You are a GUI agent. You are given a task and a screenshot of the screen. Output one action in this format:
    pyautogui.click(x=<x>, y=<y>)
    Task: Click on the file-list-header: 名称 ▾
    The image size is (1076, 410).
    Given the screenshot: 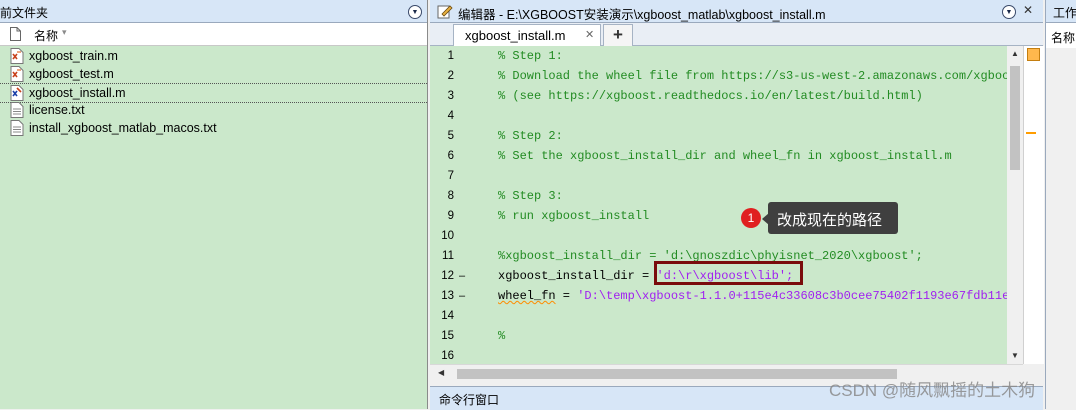 What is the action you would take?
    pyautogui.click(x=213, y=34)
    